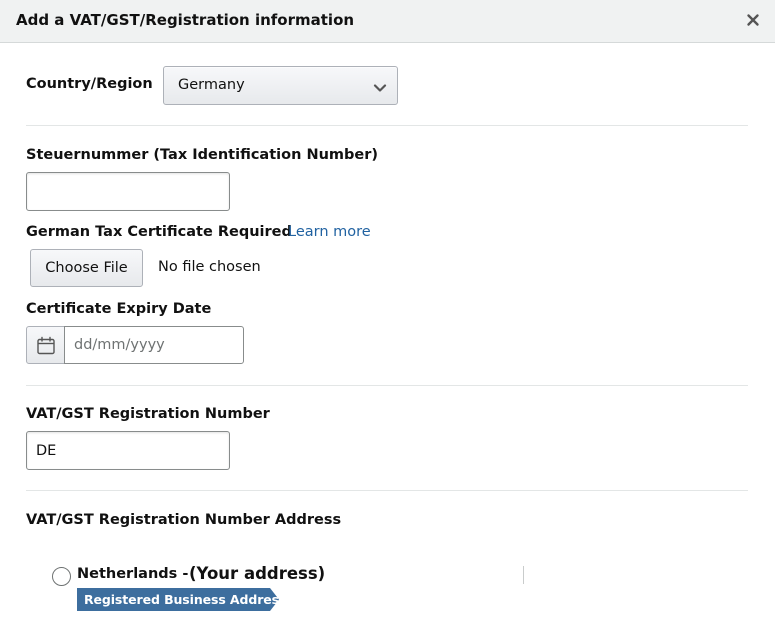  What do you see at coordinates (128, 450) in the screenshot?
I see `vat-input` at bounding box center [128, 450].